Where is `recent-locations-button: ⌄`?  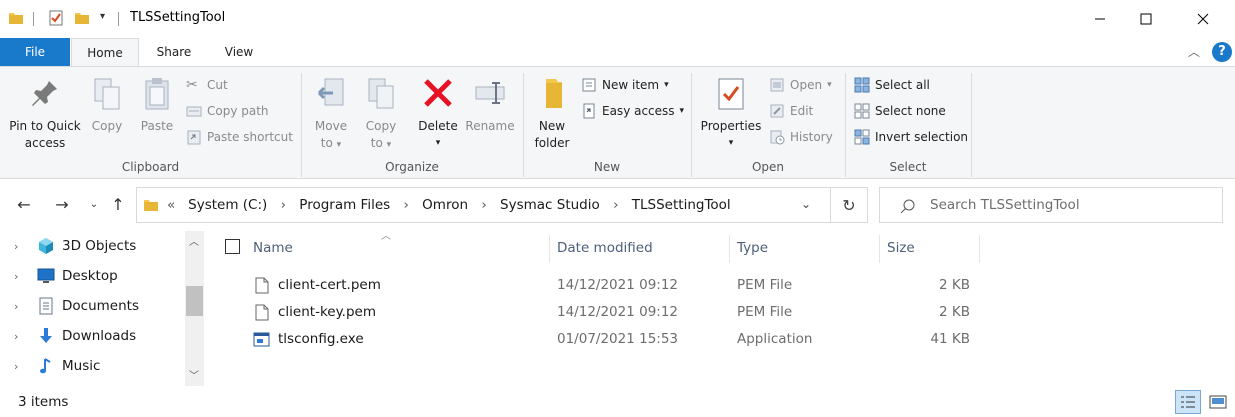 recent-locations-button: ⌄ is located at coordinates (94, 204).